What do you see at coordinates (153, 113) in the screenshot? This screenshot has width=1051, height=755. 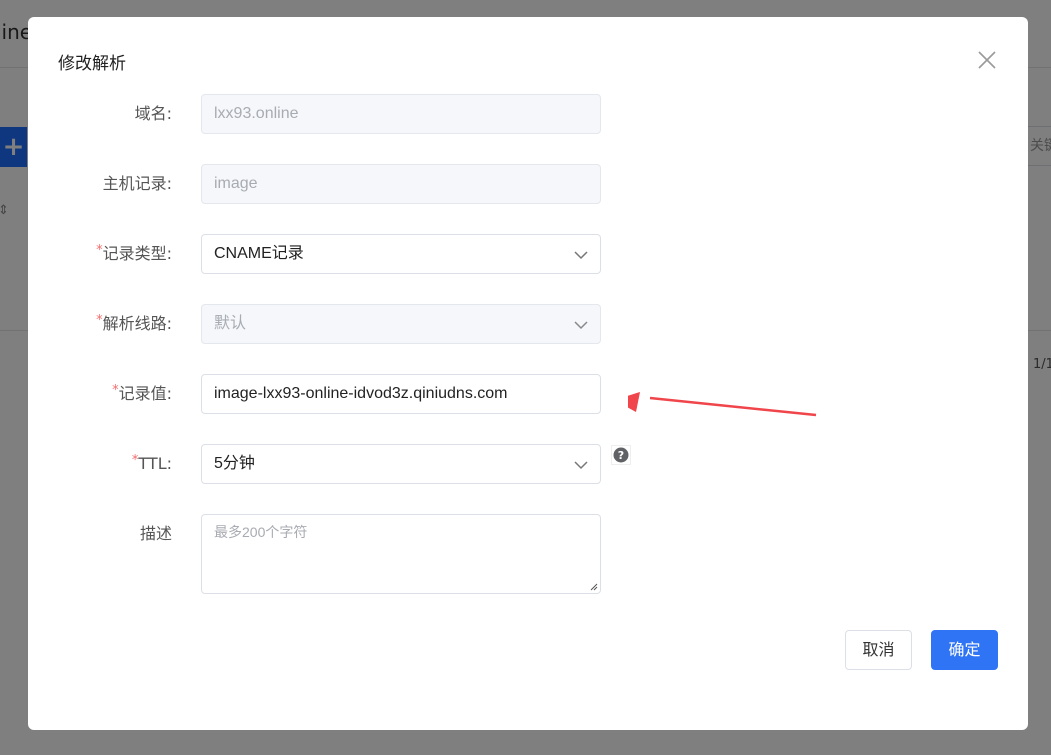 I see `domain-label: 域名:` at bounding box center [153, 113].